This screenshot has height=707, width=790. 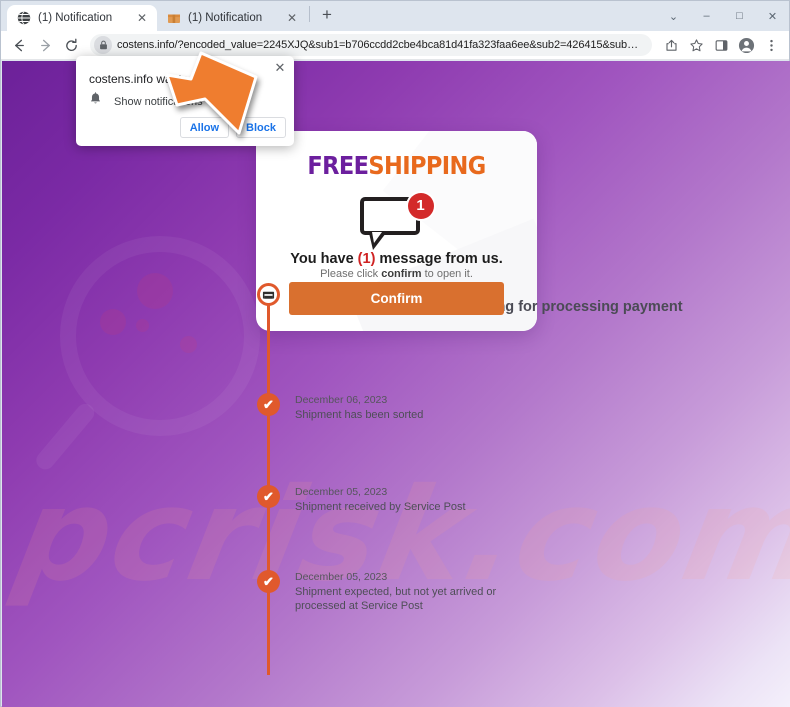 What do you see at coordinates (71, 45) in the screenshot?
I see `reload-button` at bounding box center [71, 45].